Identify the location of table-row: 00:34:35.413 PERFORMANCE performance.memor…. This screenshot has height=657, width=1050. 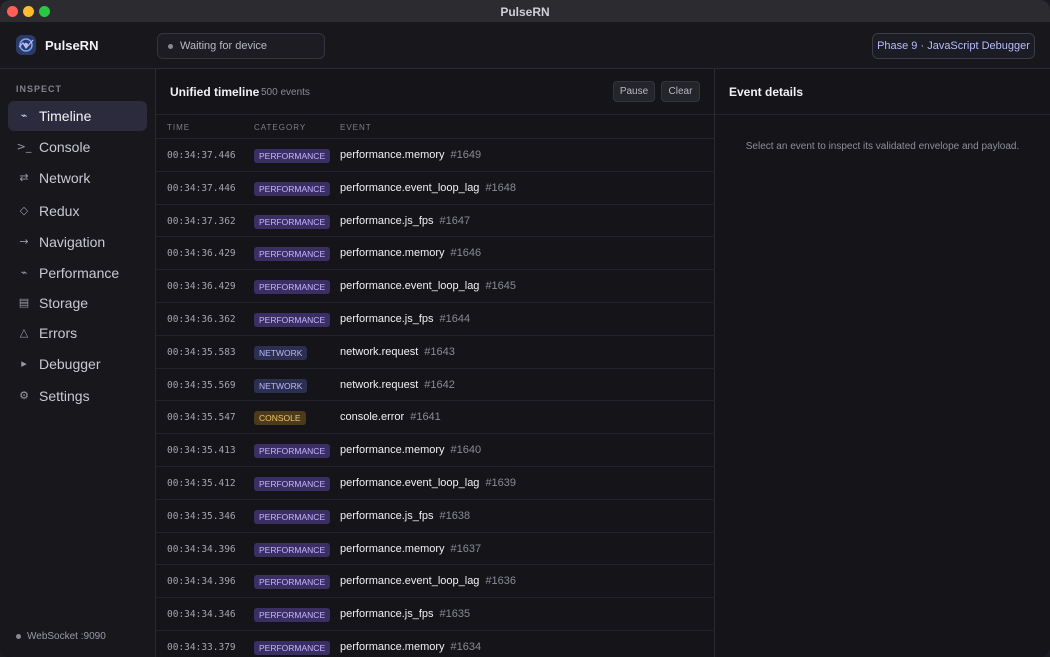
(435, 450).